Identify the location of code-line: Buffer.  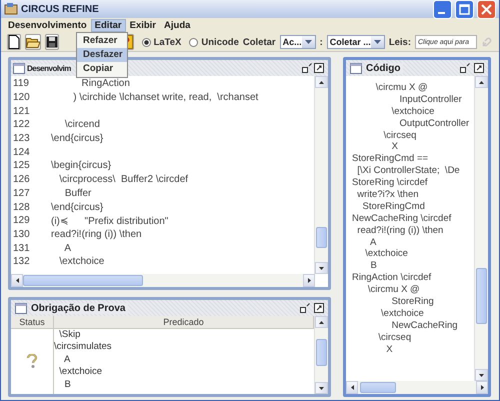
(78, 193).